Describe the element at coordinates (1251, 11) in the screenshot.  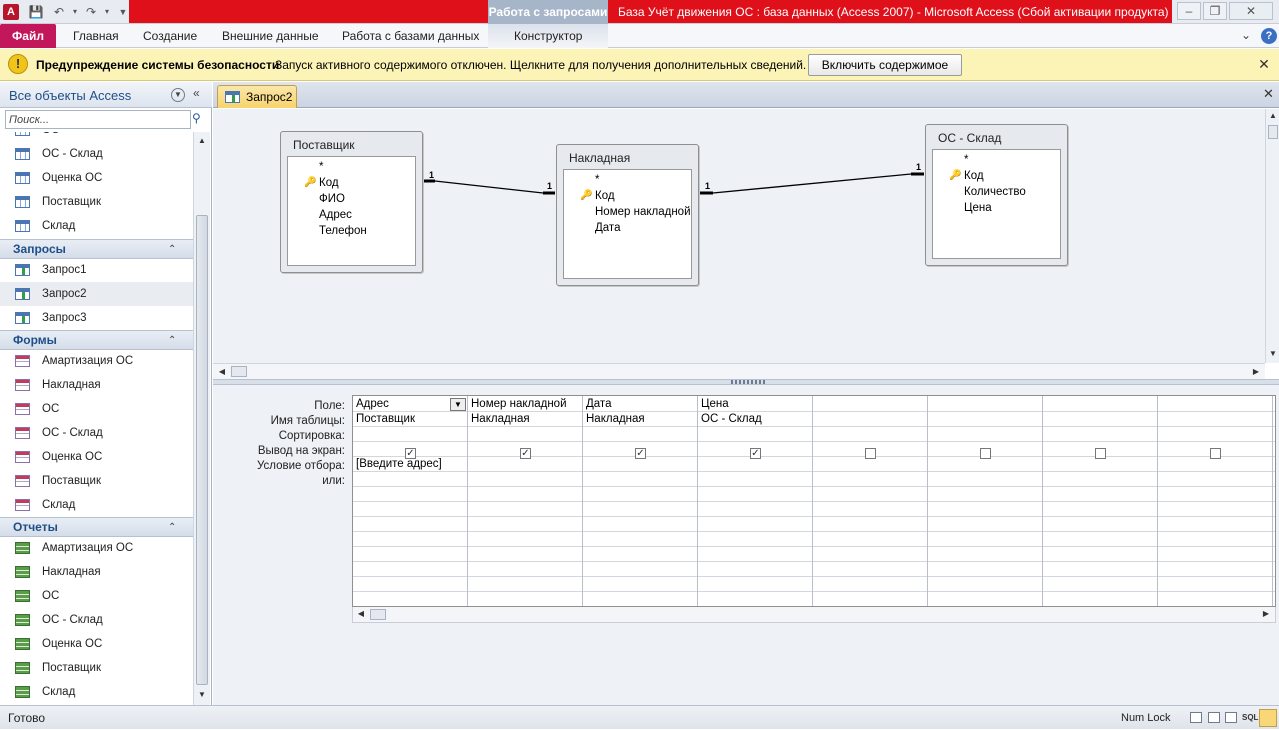
I see `close-window-button: ✕` at that location.